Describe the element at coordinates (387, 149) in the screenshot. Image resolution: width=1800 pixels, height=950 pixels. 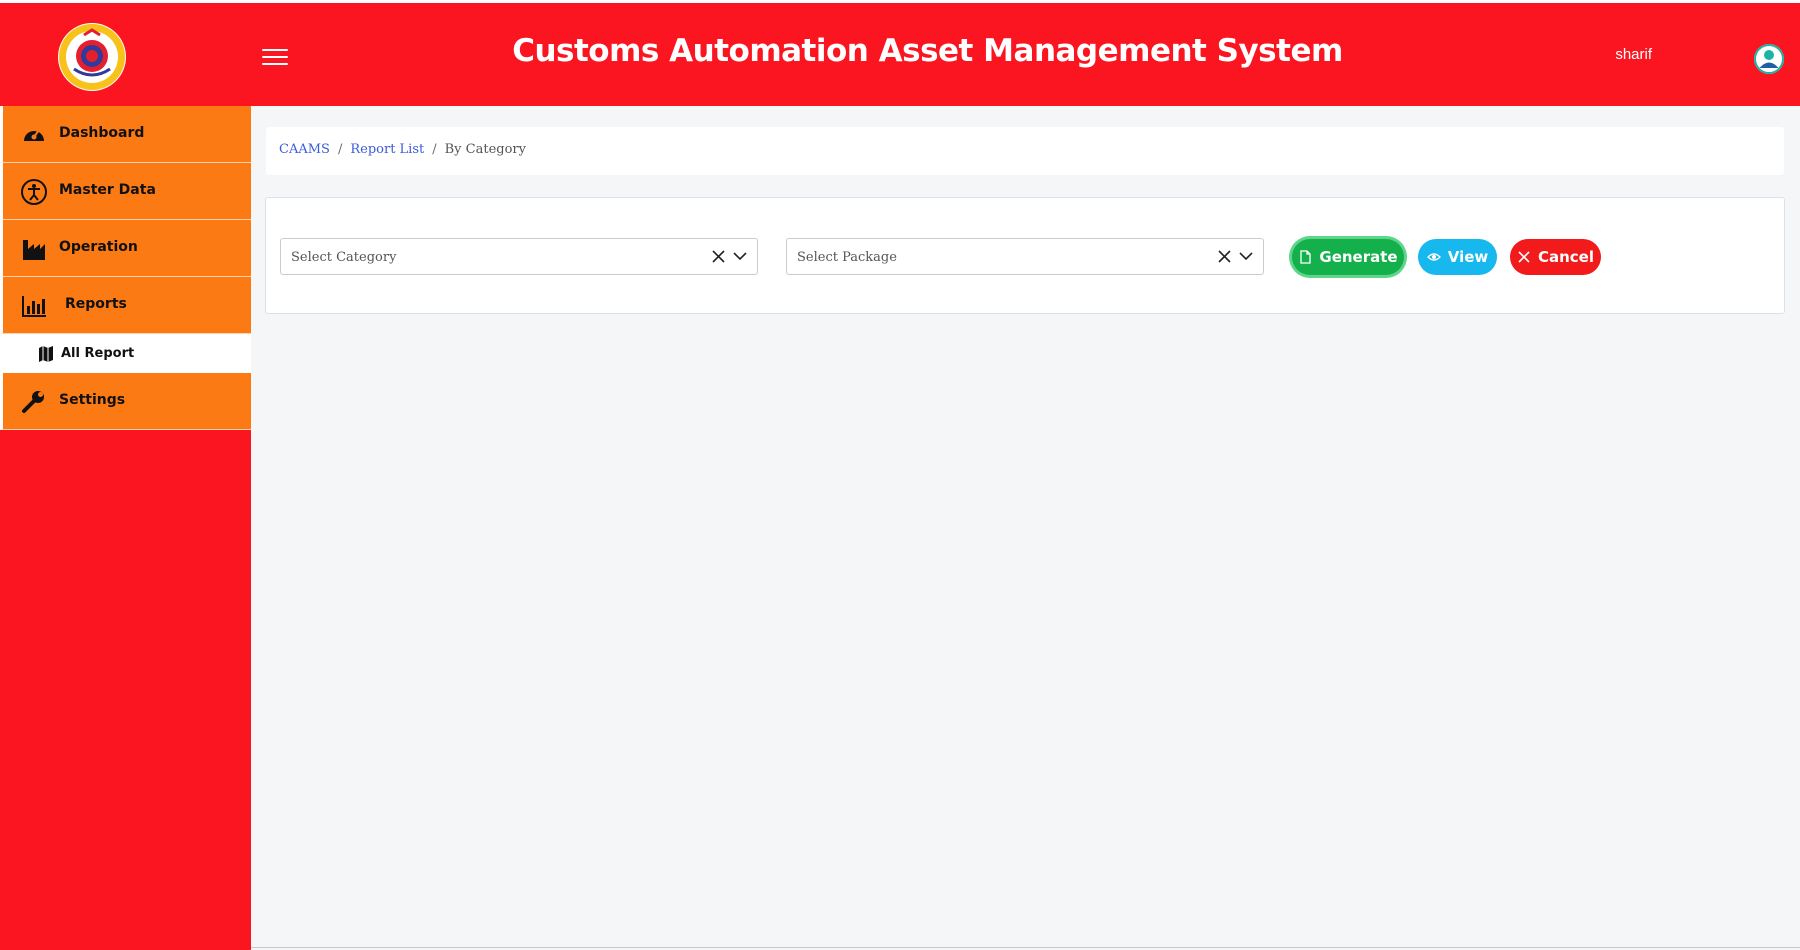
I see `breadcrumb-report-list-link: Report List` at that location.